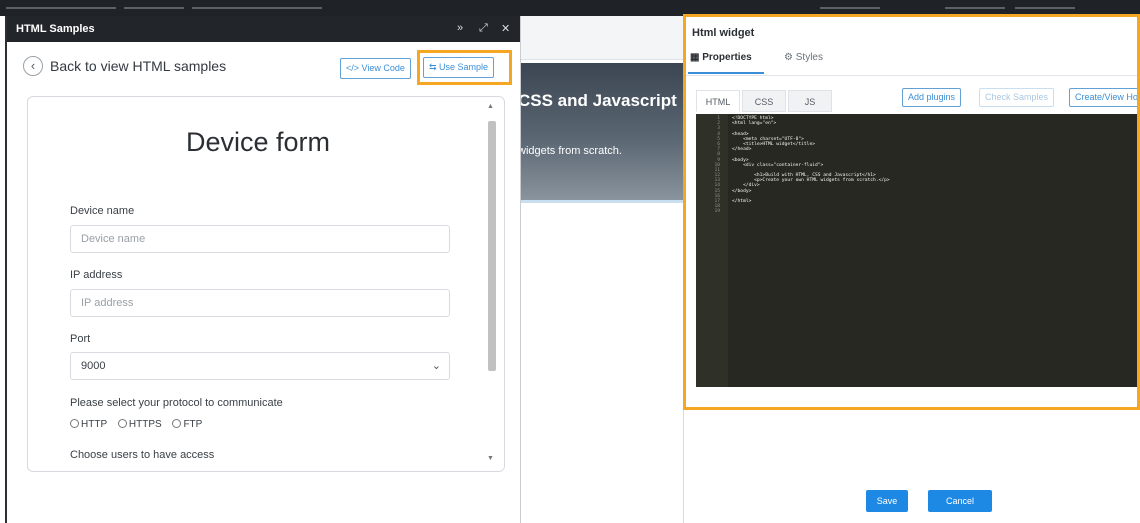  I want to click on samples-header: HTML Samples » ⤢ ✕, so click(263, 29).